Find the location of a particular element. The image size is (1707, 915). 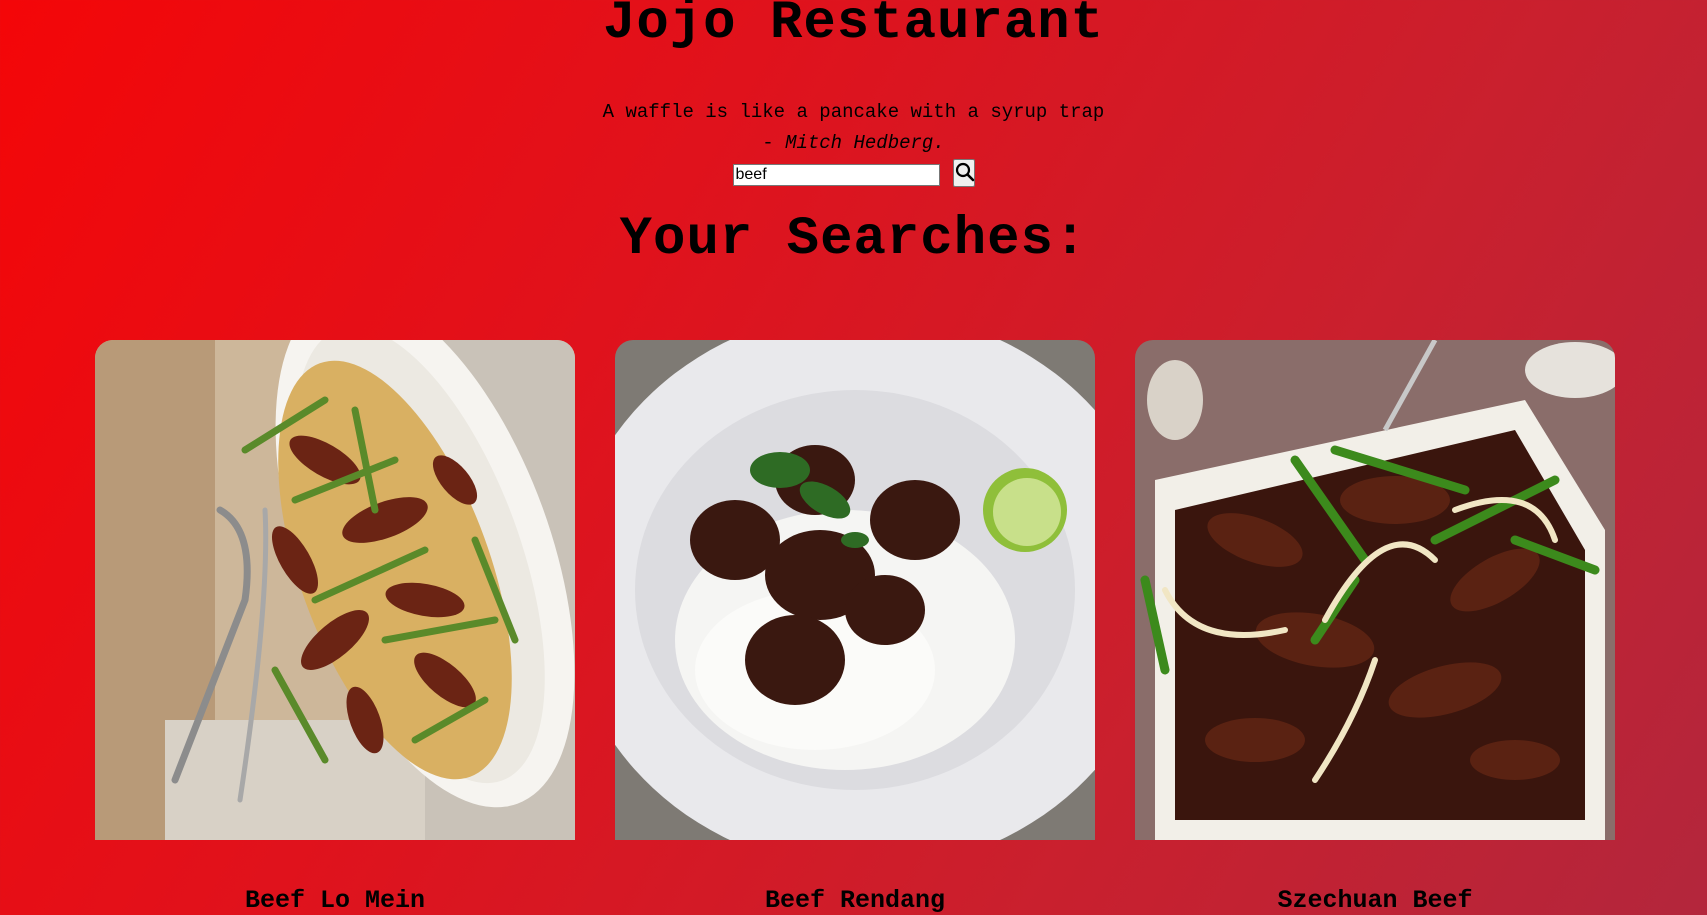

result-card-name: Beef Rendang is located at coordinates (855, 900).